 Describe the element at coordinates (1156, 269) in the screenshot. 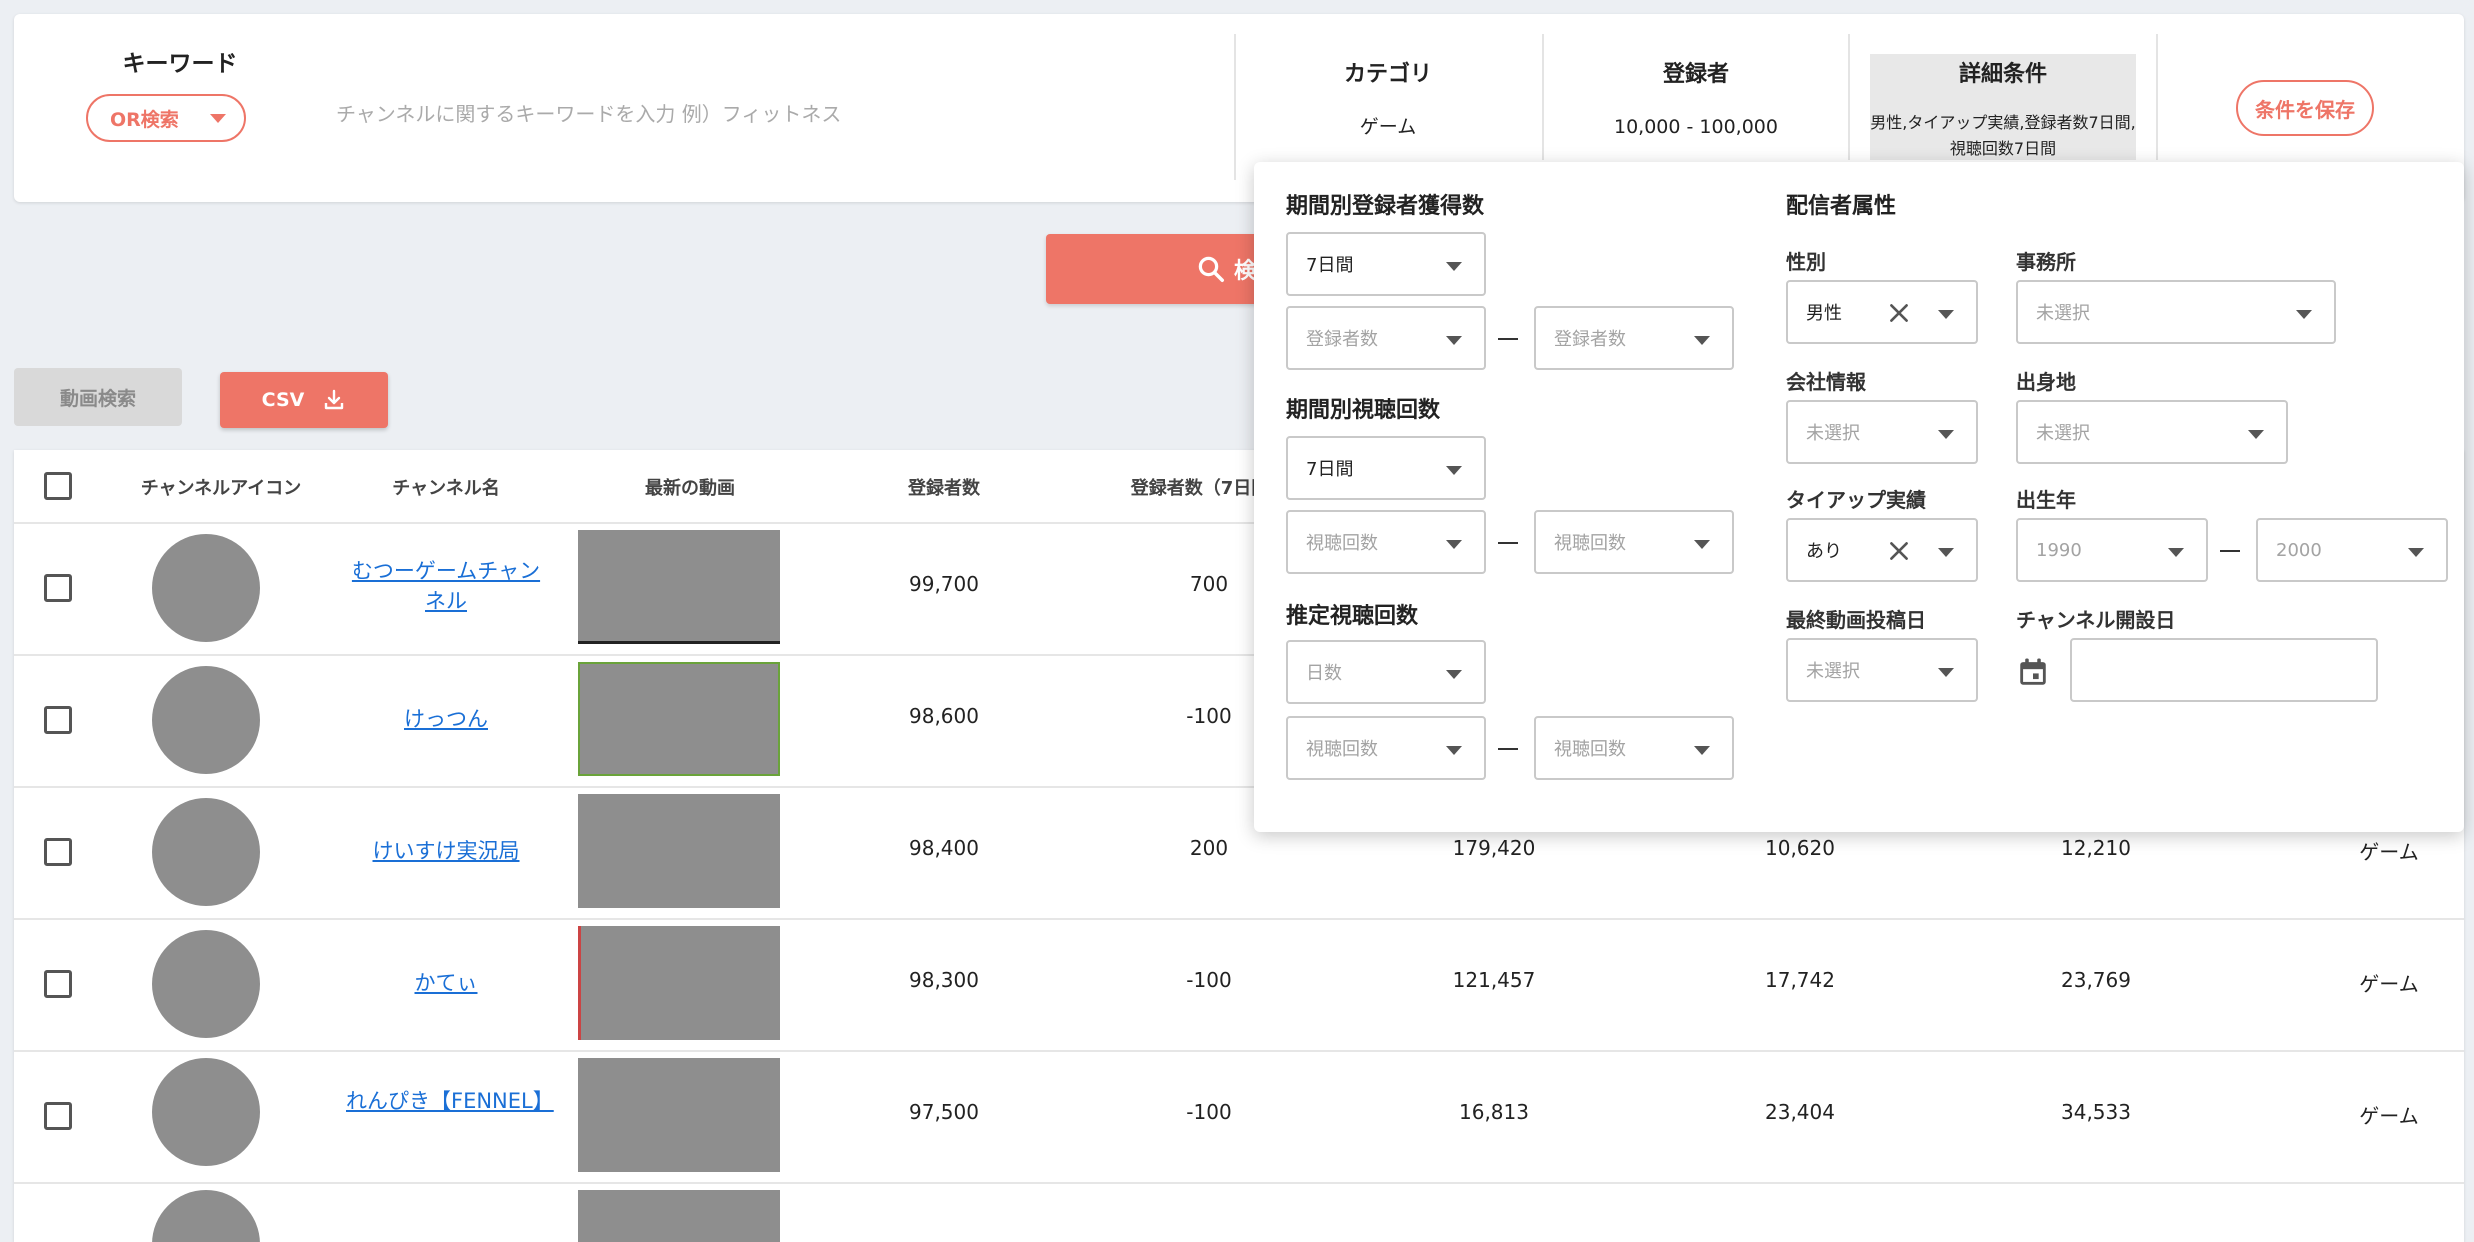

I see `search-button: 検` at that location.